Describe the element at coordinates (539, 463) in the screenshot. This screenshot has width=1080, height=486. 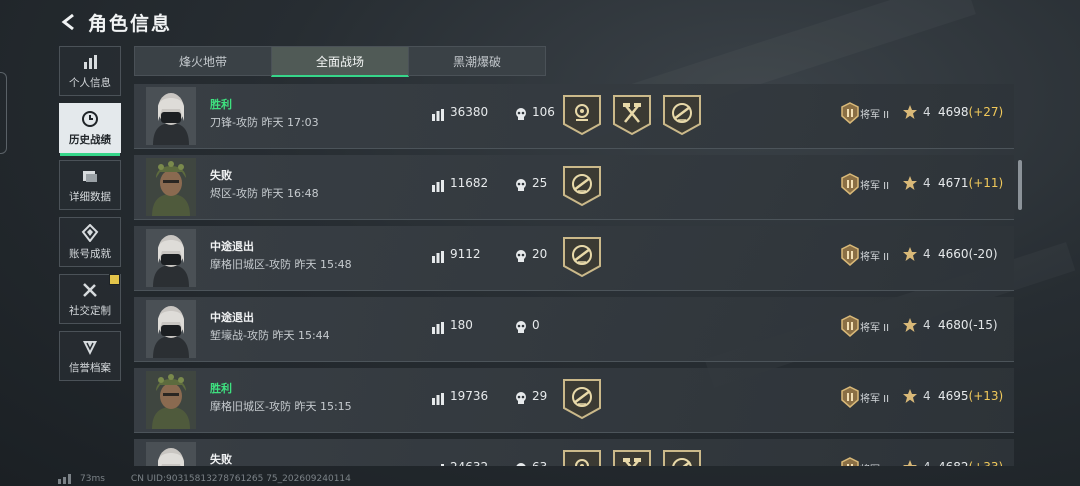
I see `match-kills: 63` at that location.